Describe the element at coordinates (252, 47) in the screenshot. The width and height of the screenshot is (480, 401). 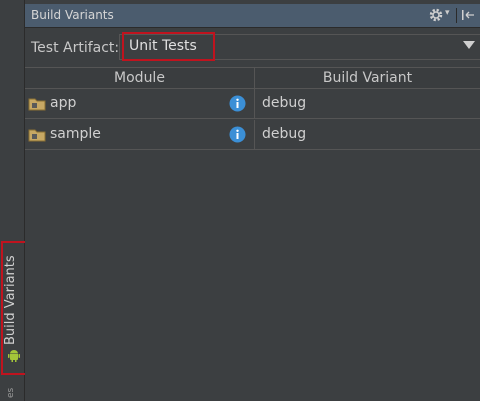
I see `test-artifact-row: Test Artifact: Unit Tests` at that location.